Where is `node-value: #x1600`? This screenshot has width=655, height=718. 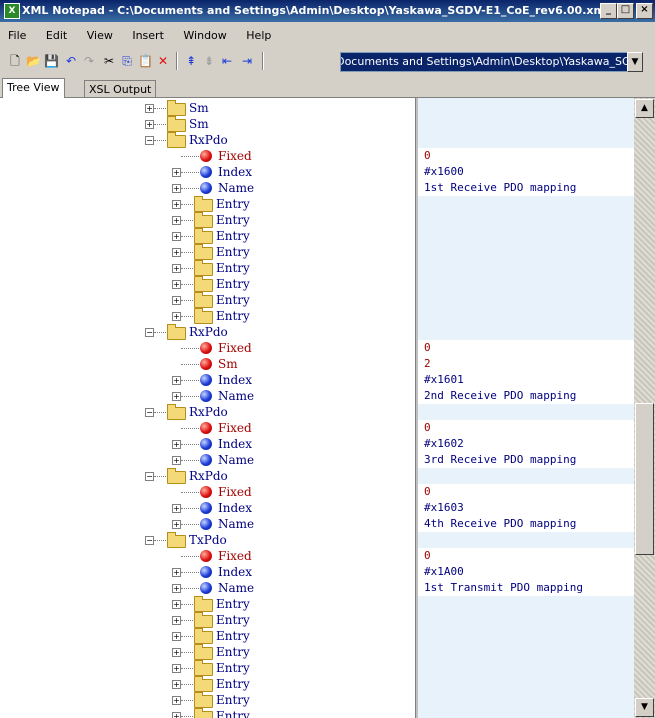 node-value: #x1600 is located at coordinates (526, 172).